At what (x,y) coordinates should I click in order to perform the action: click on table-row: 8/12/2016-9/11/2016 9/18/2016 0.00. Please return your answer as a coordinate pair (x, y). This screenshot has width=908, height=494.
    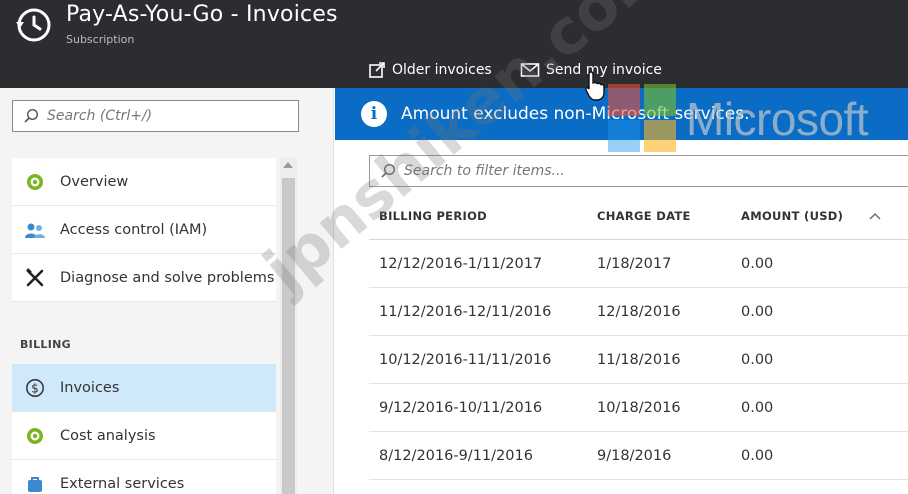
    Looking at the image, I should click on (638, 456).